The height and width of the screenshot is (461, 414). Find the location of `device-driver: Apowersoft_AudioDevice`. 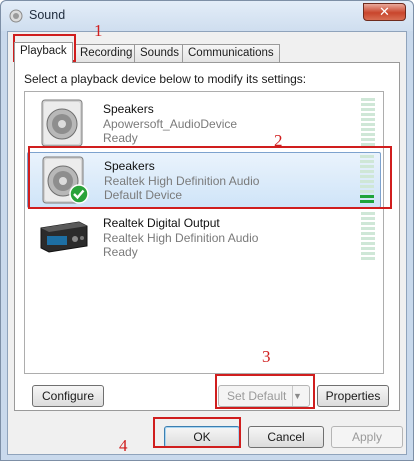

device-driver: Apowersoft_AudioDevice is located at coordinates (170, 124).